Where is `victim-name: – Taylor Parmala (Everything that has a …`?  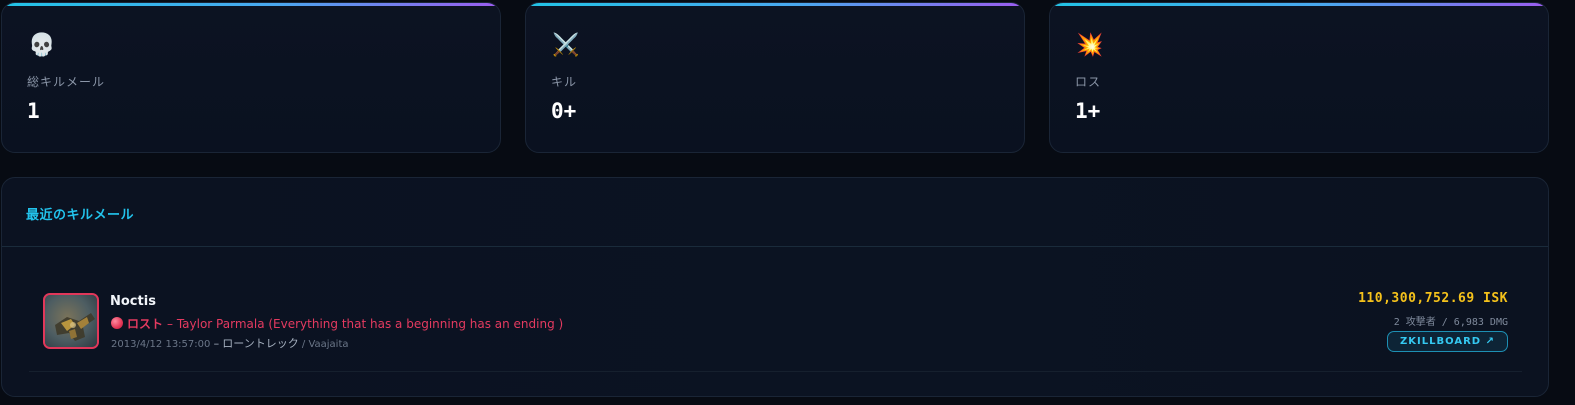
victim-name: – Taylor Parmala (Everything that has a … is located at coordinates (365, 324).